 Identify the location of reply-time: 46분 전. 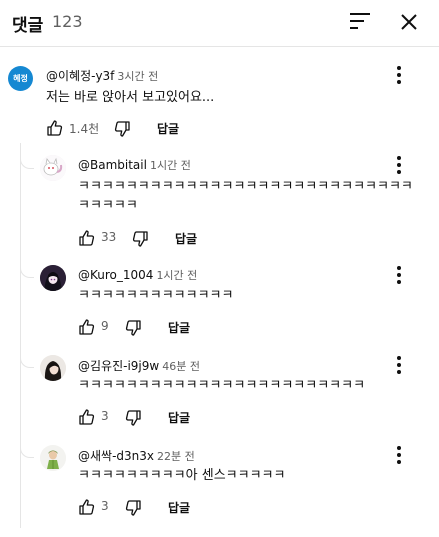
(181, 366).